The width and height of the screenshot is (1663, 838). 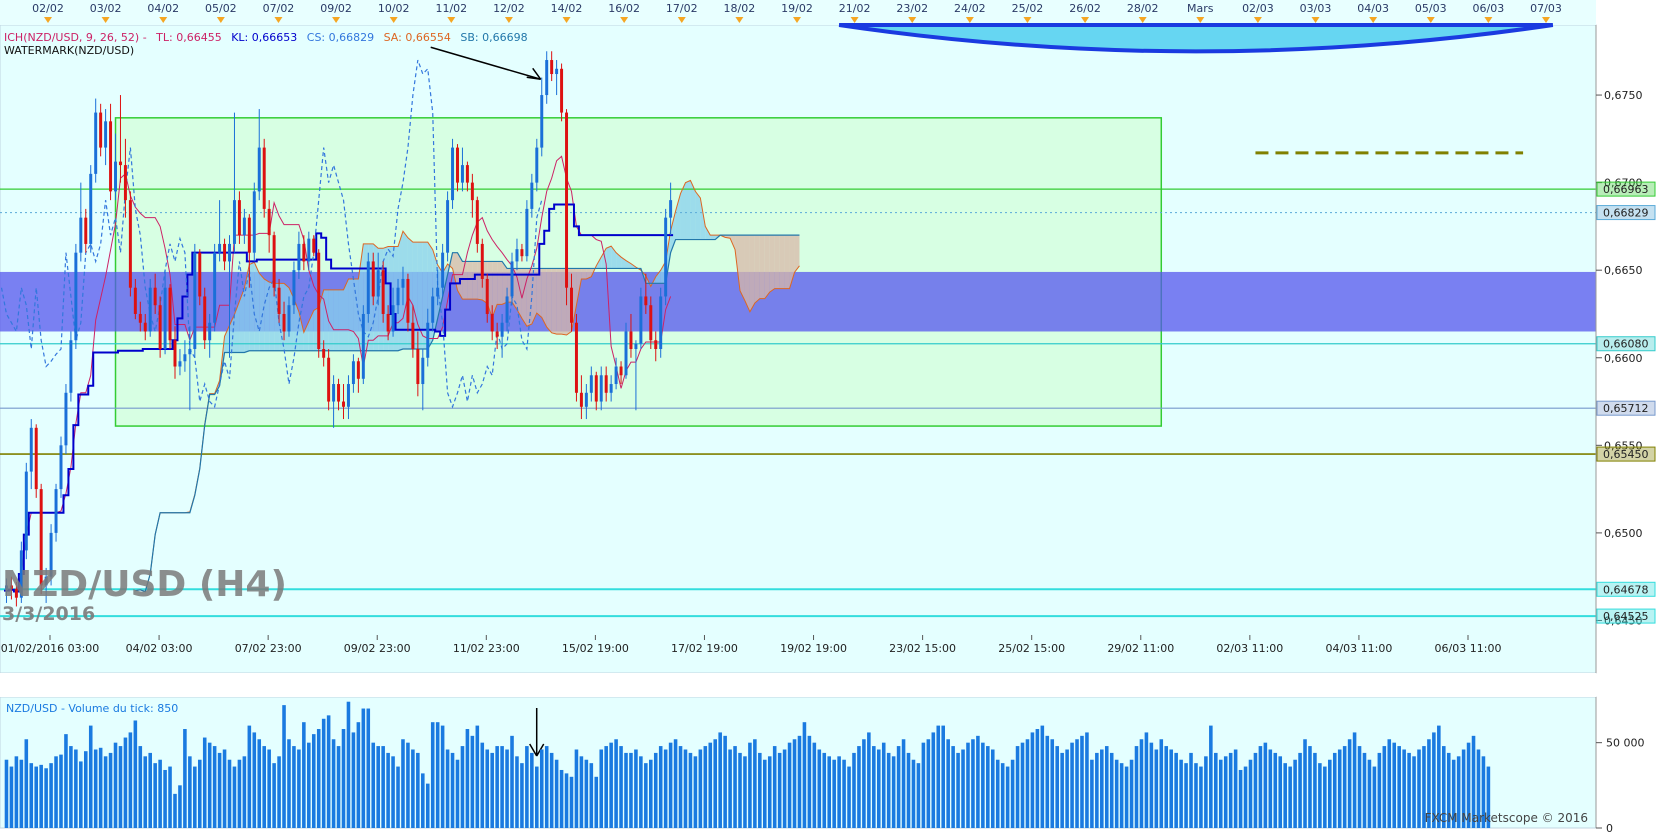 I want to click on price-badge-label: 0,66829, so click(x=1626, y=213).